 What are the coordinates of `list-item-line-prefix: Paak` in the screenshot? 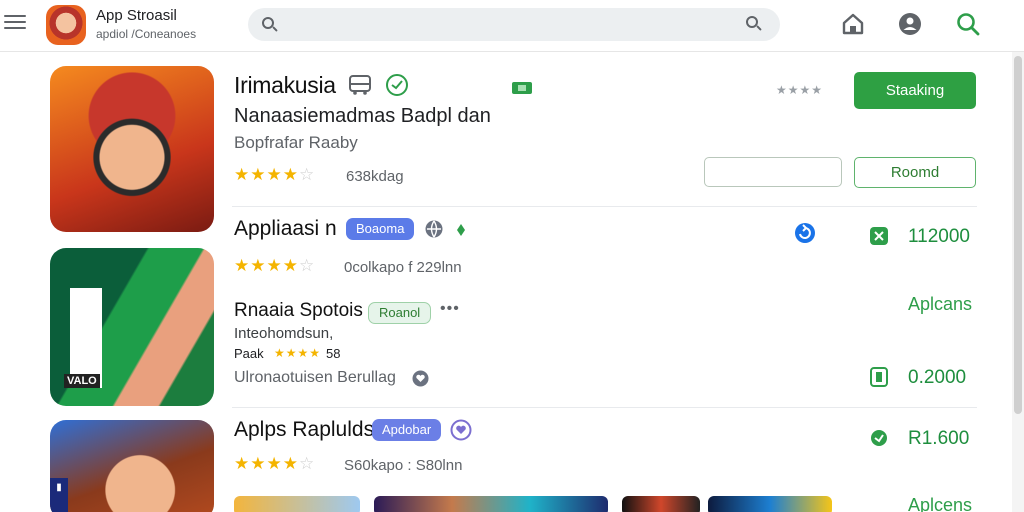 It's located at (249, 353).